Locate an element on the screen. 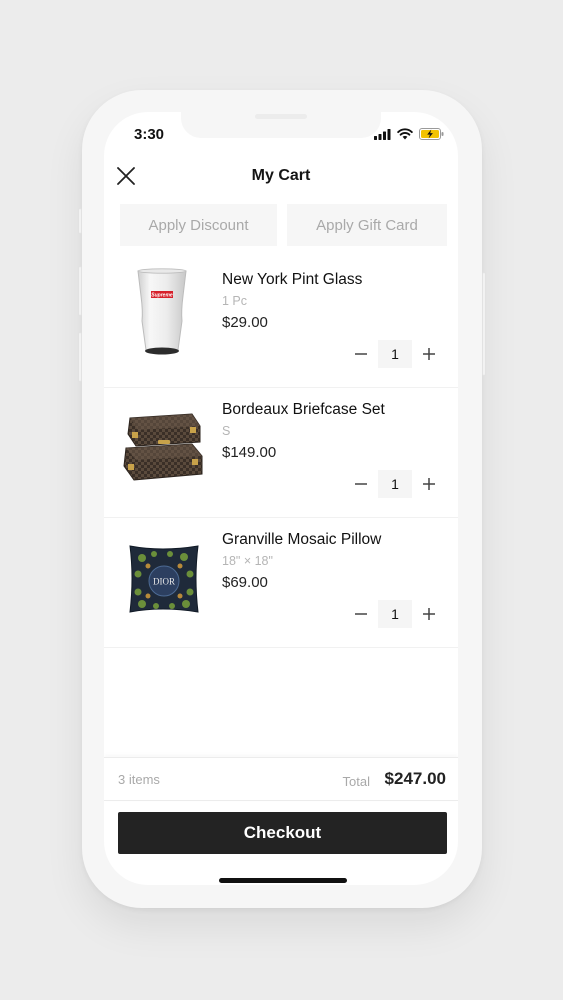 The width and height of the screenshot is (563, 1000). wifi-icon is located at coordinates (405, 136).